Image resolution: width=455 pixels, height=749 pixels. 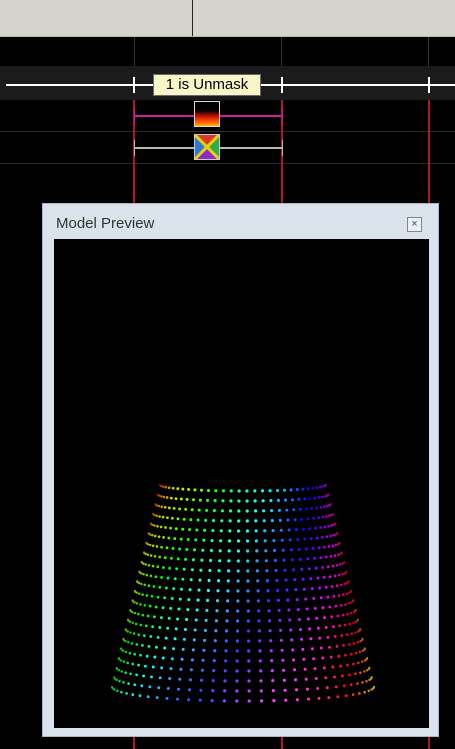 I want to click on header-divider, so click(x=192, y=18).